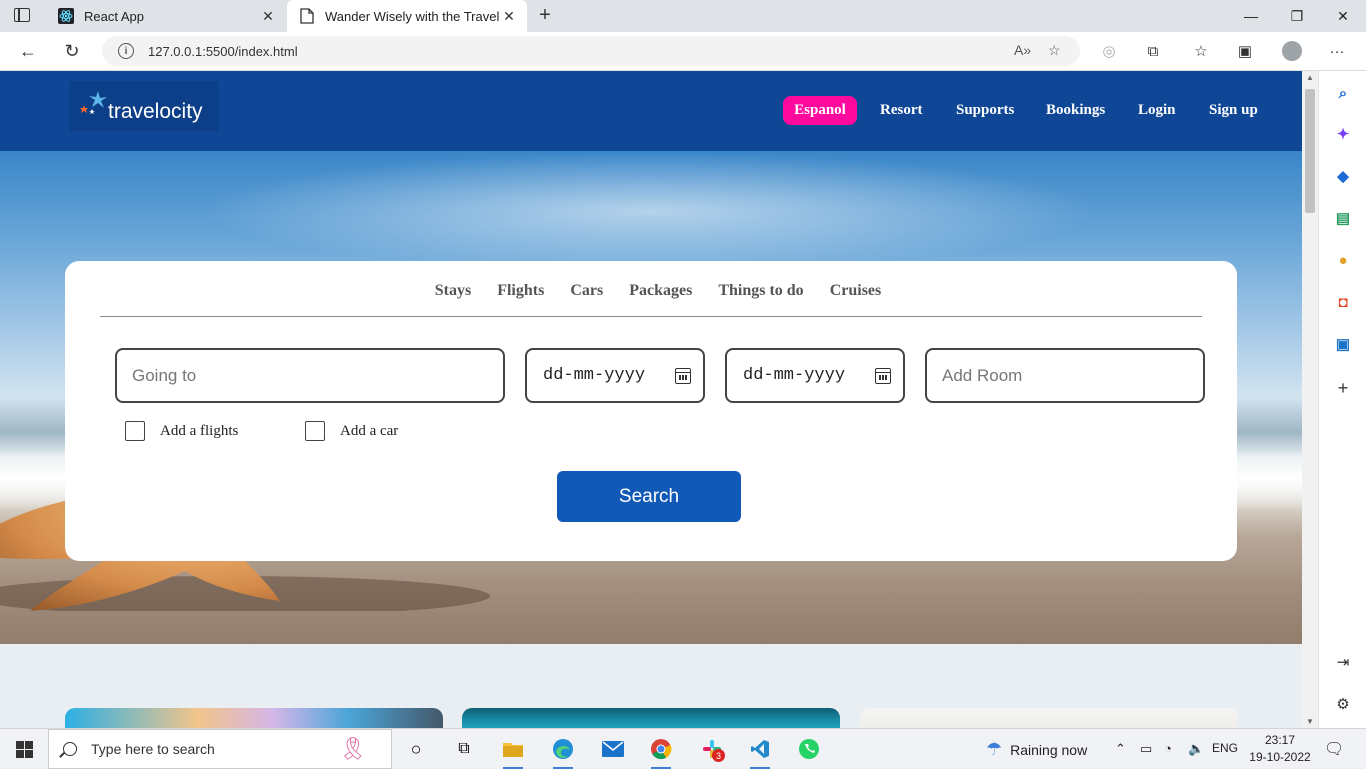 The image size is (1366, 769). What do you see at coordinates (513, 753) in the screenshot?
I see `file-explorer-icon` at bounding box center [513, 753].